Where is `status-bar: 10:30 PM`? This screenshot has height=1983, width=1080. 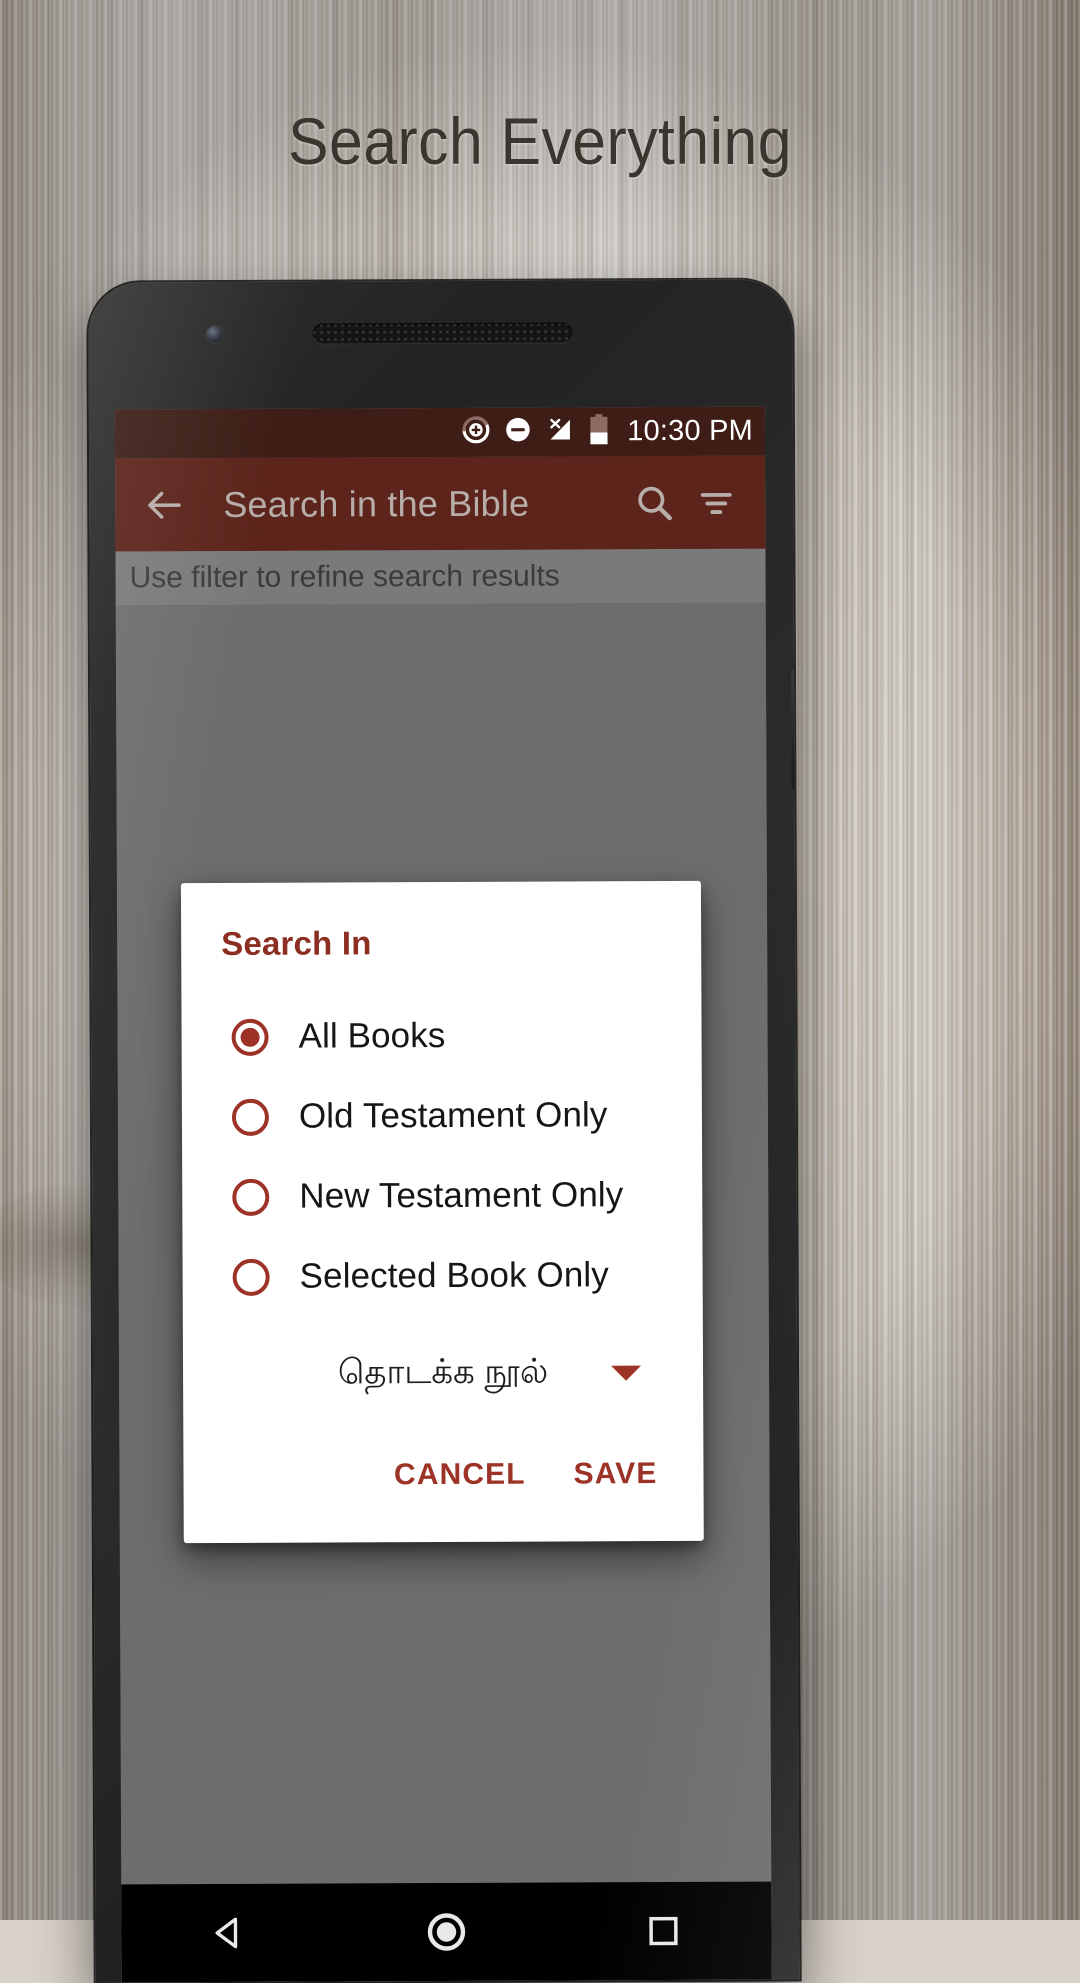
status-bar: 10:30 PM is located at coordinates (440, 432).